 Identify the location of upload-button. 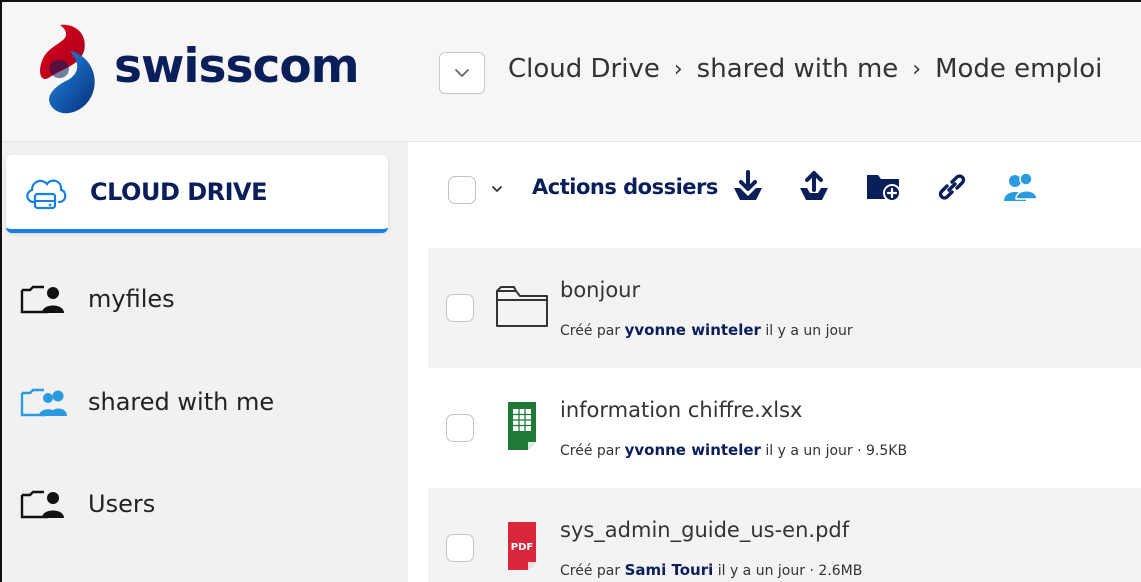
(814, 187).